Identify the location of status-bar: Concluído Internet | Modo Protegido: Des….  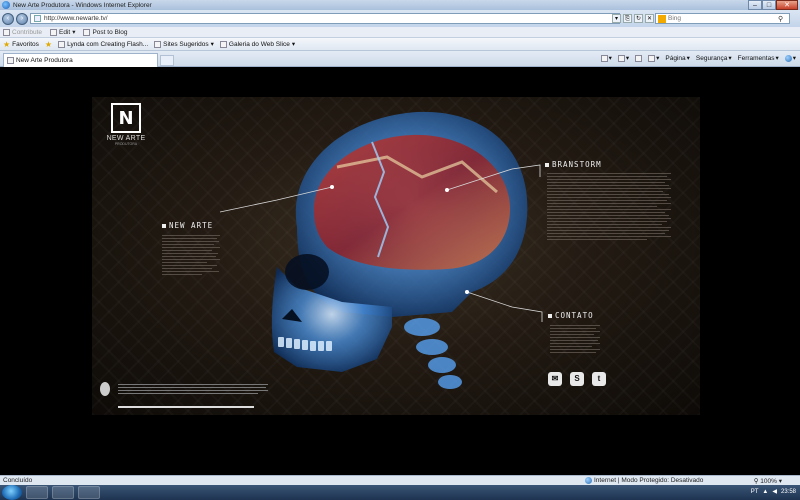
(400, 480).